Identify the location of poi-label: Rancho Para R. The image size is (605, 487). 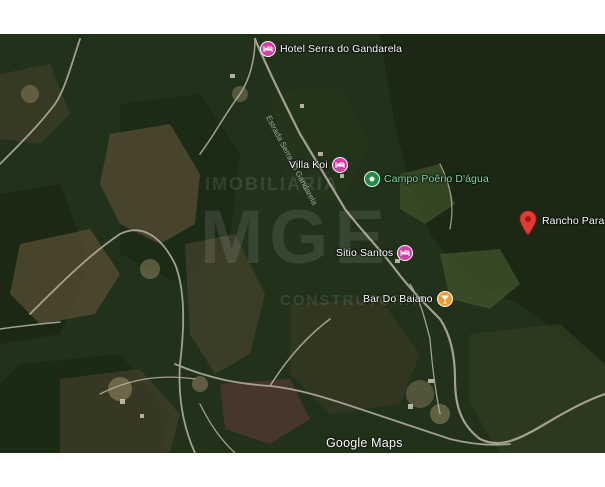
(573, 221).